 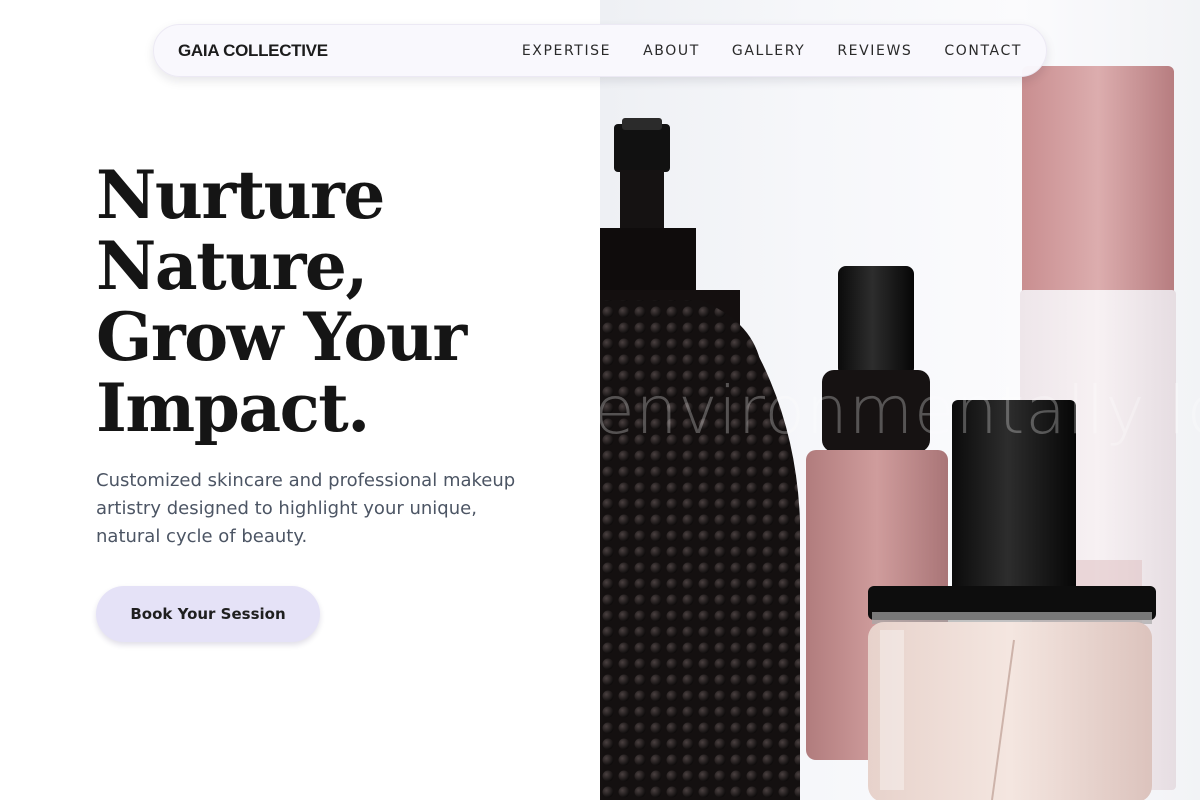 What do you see at coordinates (233, 408) in the screenshot?
I see `headline-line: Impact.` at bounding box center [233, 408].